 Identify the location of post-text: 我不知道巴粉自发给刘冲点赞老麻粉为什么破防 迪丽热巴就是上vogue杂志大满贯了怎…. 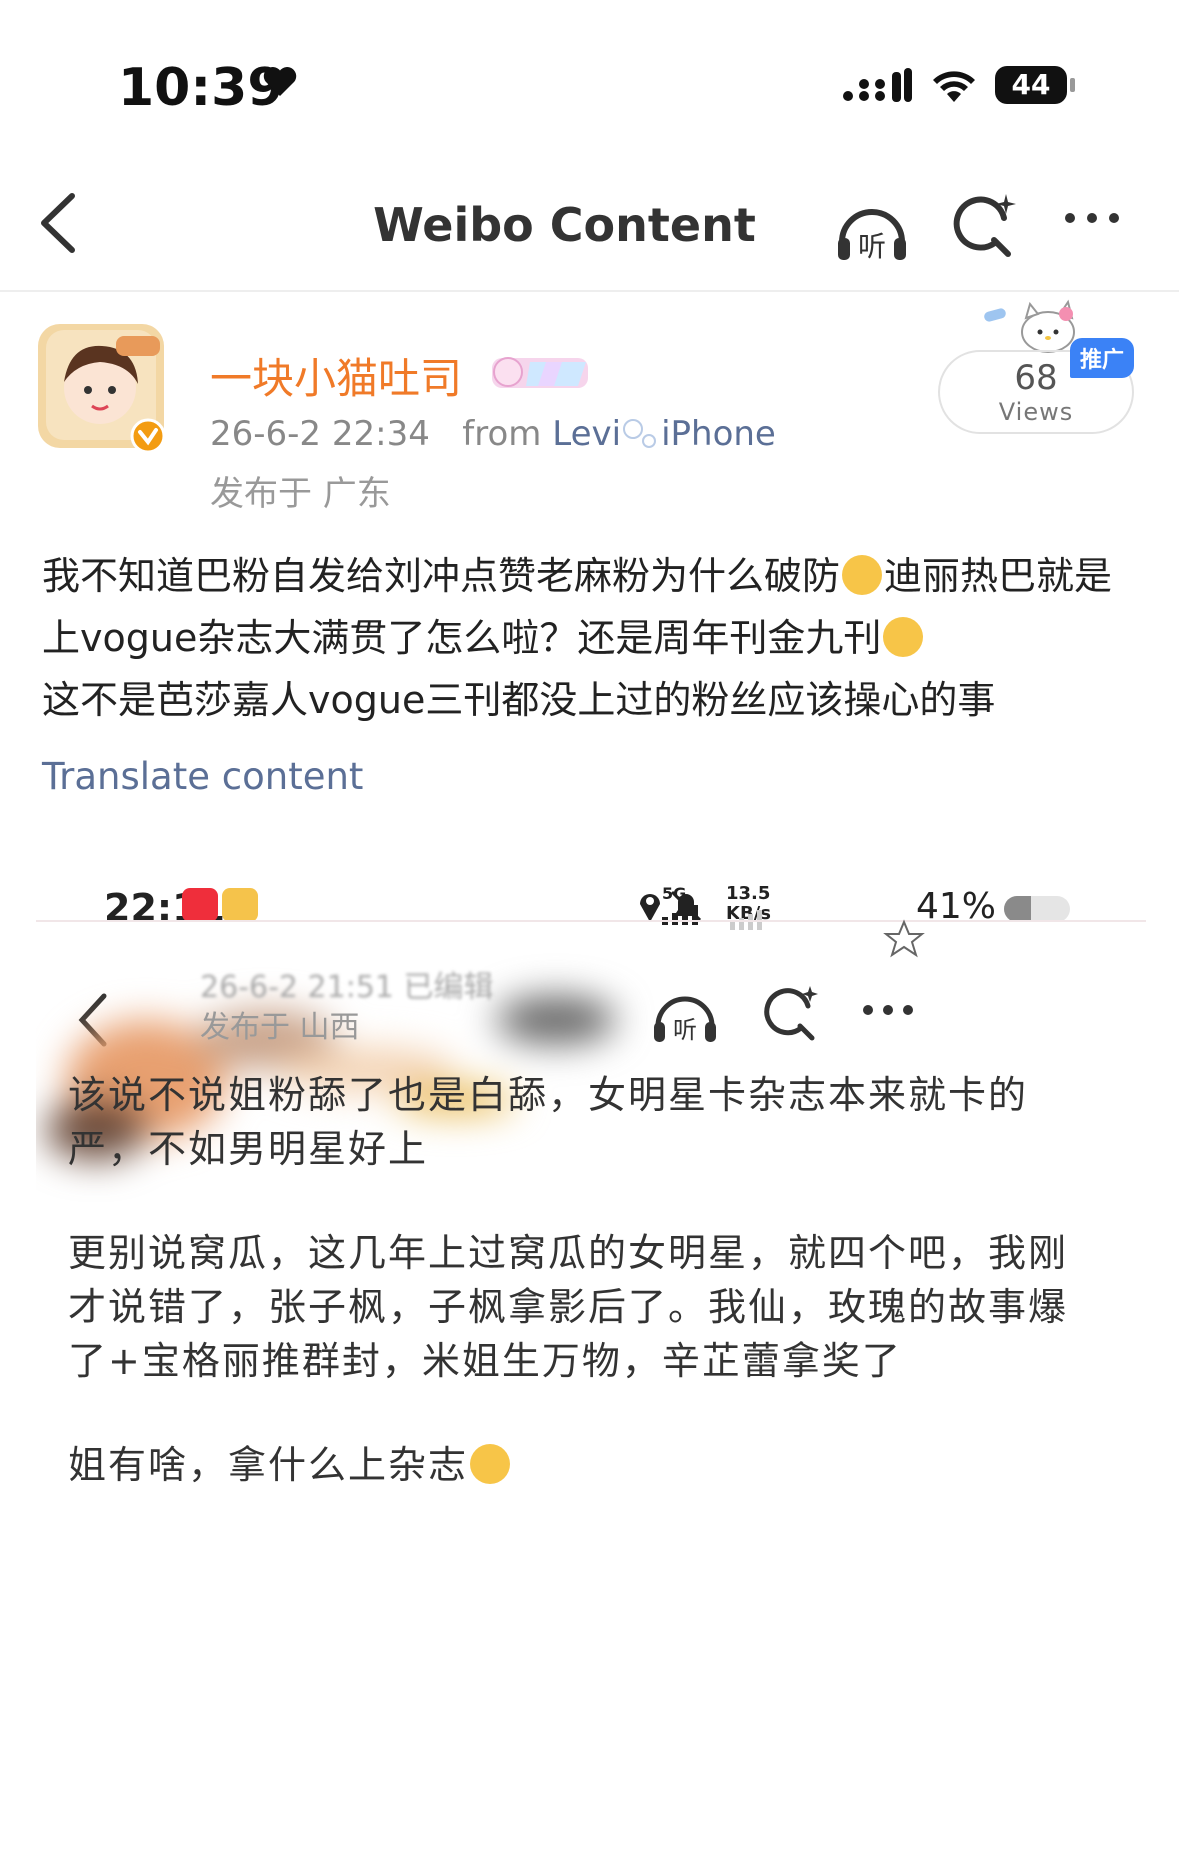
(592, 638).